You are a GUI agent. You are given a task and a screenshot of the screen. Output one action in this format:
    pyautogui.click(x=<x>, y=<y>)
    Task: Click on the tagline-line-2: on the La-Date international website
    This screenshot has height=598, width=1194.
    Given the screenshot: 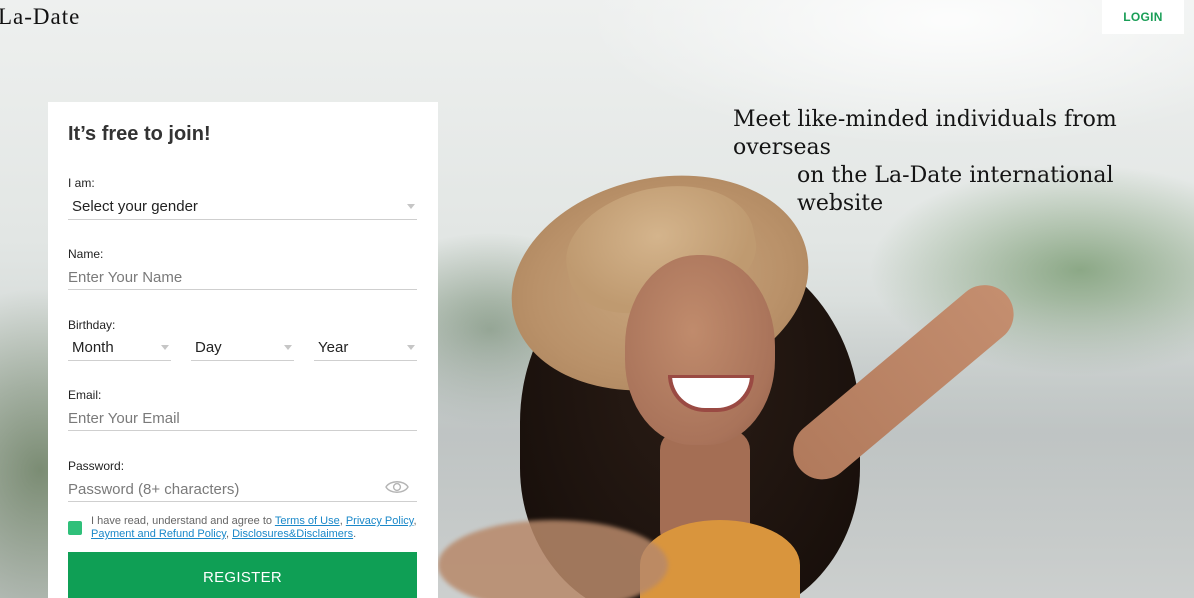 What is the action you would take?
    pyautogui.click(x=955, y=189)
    